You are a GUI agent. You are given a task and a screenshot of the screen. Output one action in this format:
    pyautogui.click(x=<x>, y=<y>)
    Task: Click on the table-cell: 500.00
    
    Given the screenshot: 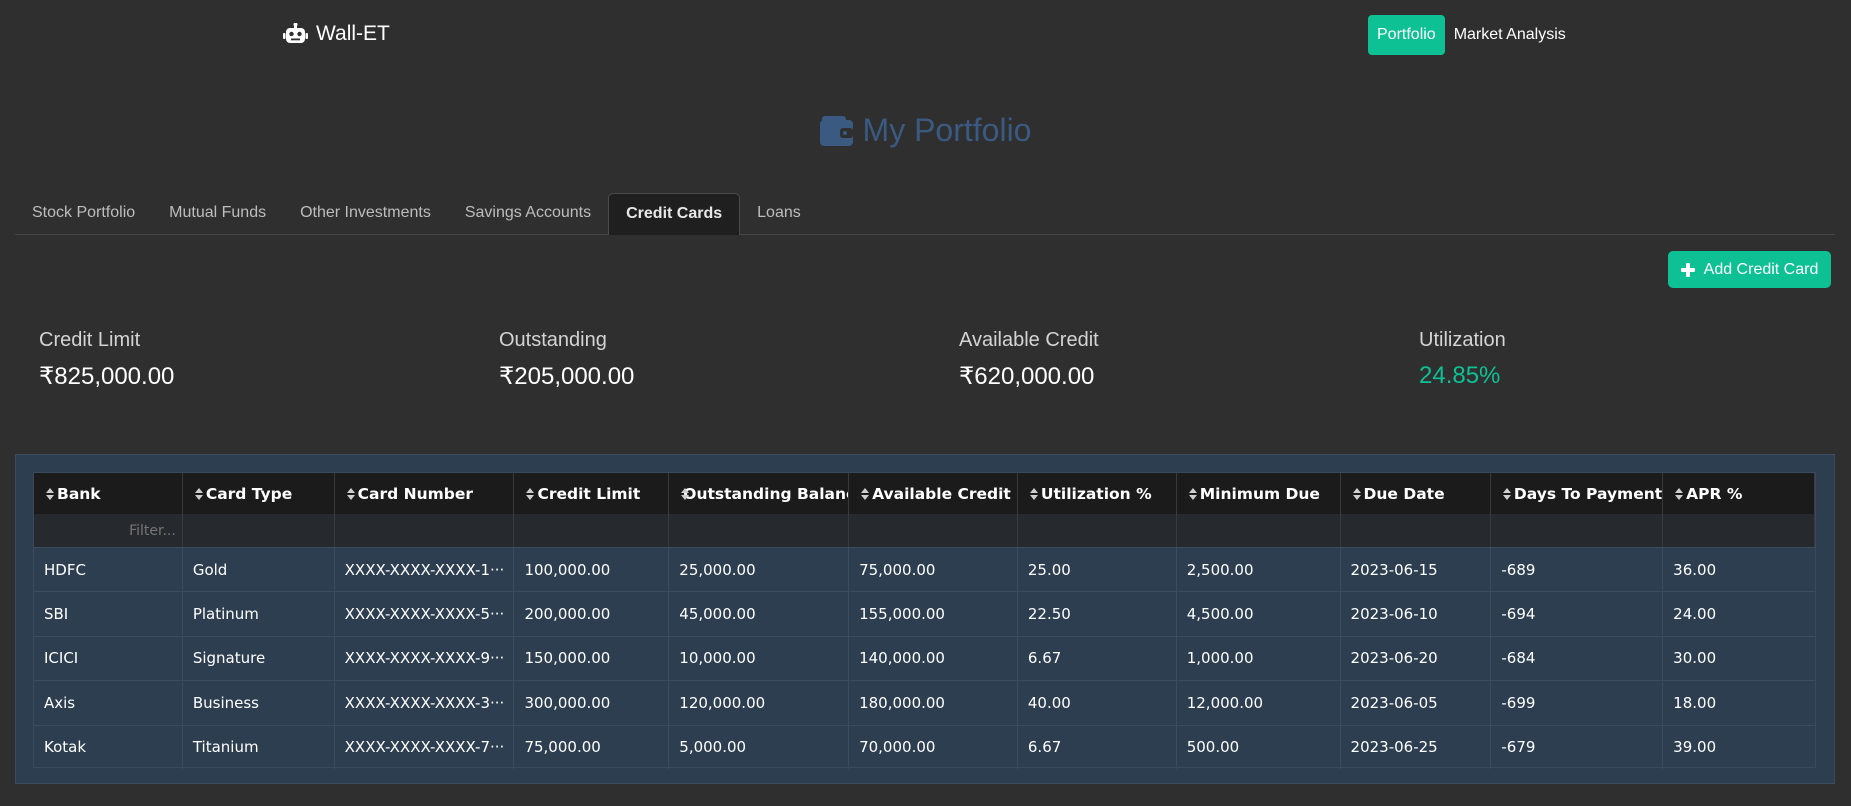 What is the action you would take?
    pyautogui.click(x=1259, y=747)
    